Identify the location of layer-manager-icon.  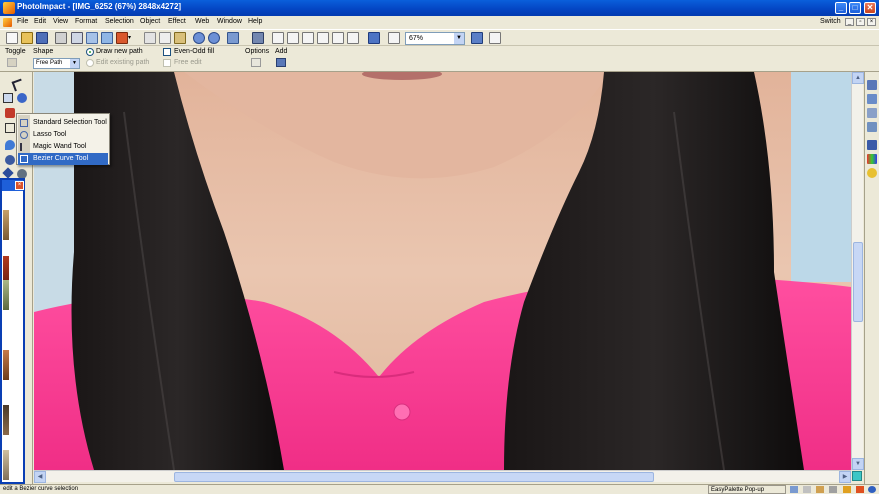
(872, 85).